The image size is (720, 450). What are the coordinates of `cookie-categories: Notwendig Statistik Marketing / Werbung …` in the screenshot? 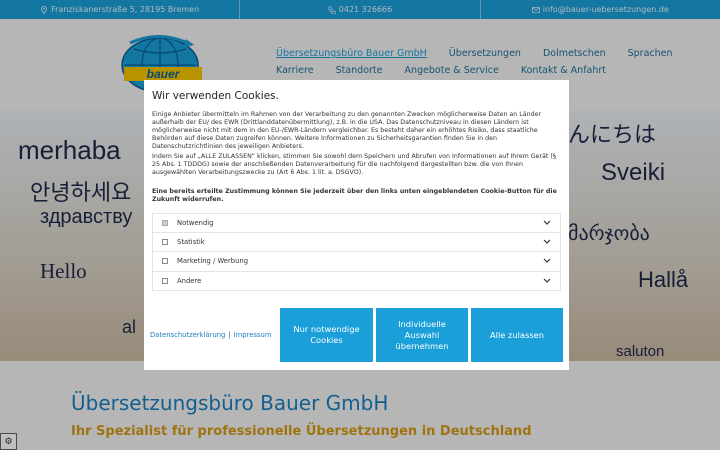 It's located at (356, 252).